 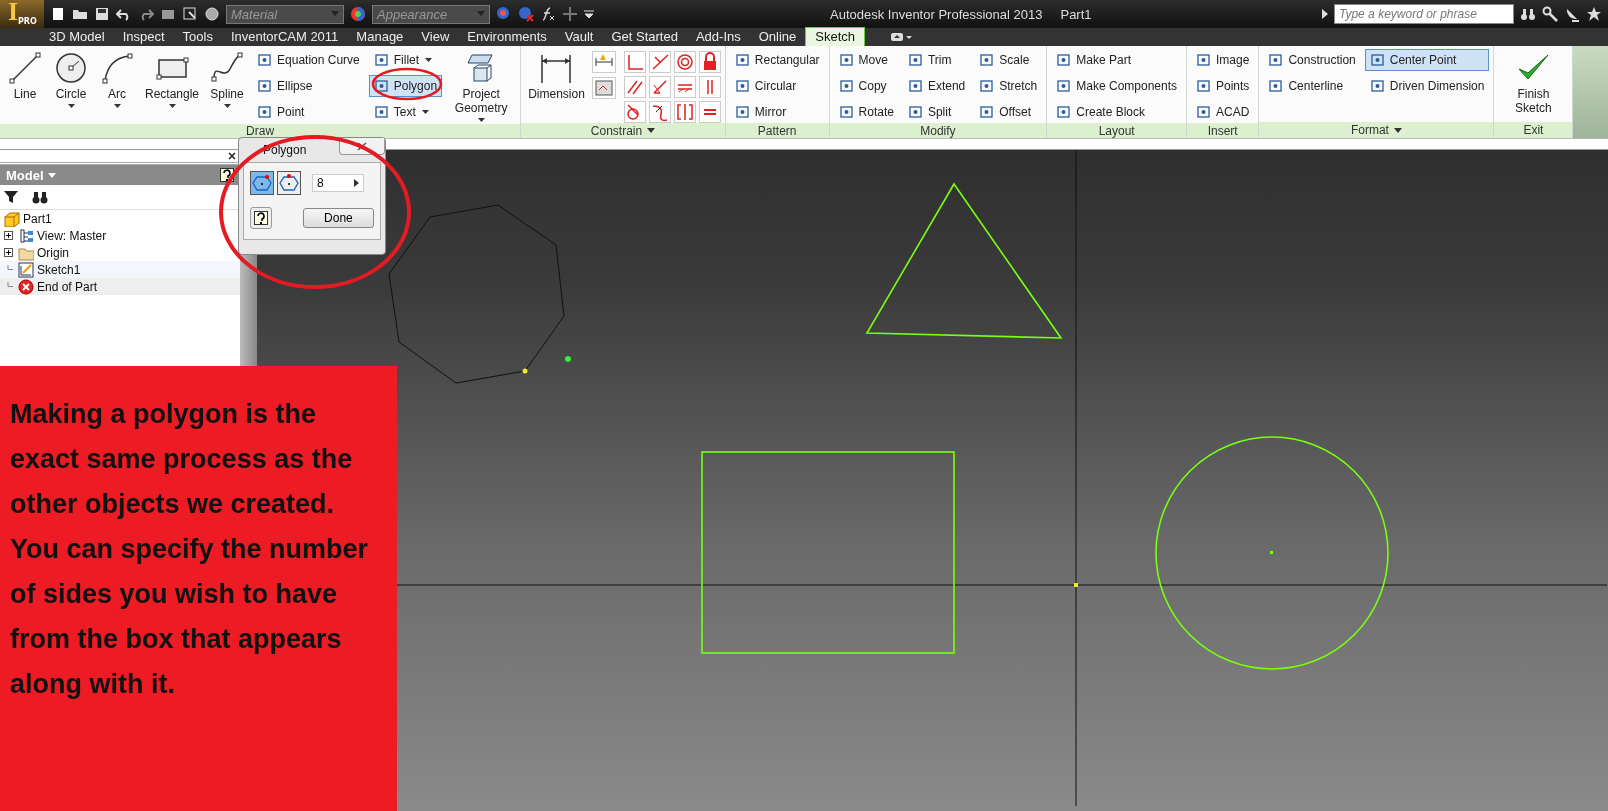 What do you see at coordinates (172, 79) in the screenshot?
I see `tool-button: Rectangle` at bounding box center [172, 79].